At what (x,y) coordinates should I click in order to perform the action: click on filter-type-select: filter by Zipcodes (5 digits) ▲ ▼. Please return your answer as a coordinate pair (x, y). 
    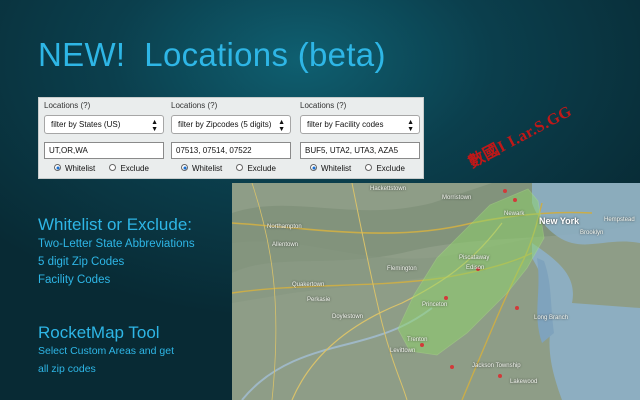
    Looking at the image, I should click on (231, 124).